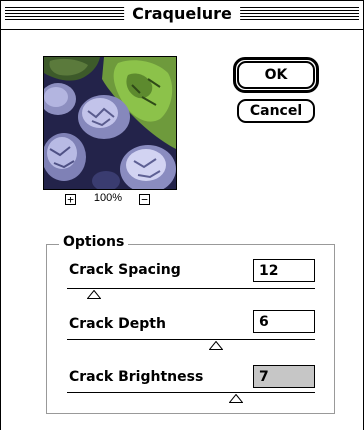 The width and height of the screenshot is (364, 430). Describe the element at coordinates (144, 199) in the screenshot. I see `zoom-out-button: −` at that location.